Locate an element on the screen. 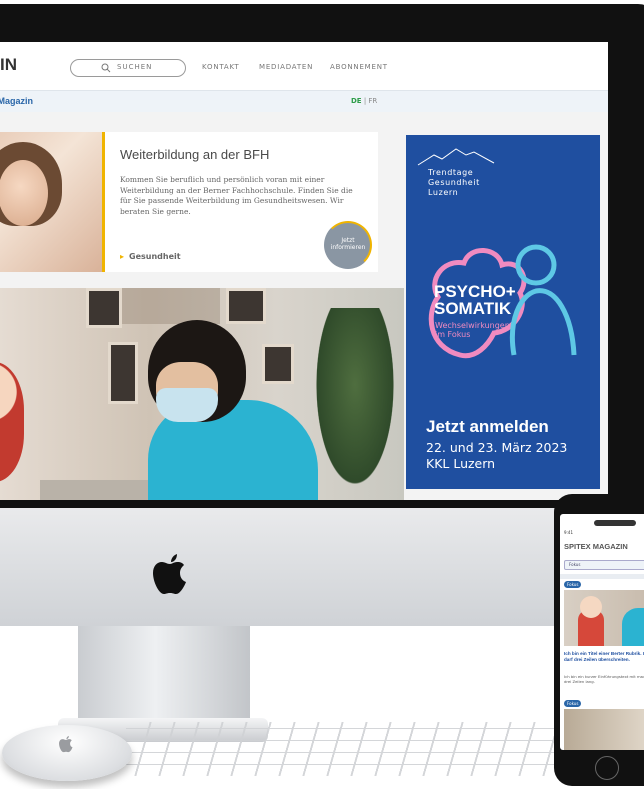  ad-register-cta: Jetzt anmelden is located at coordinates (487, 427).